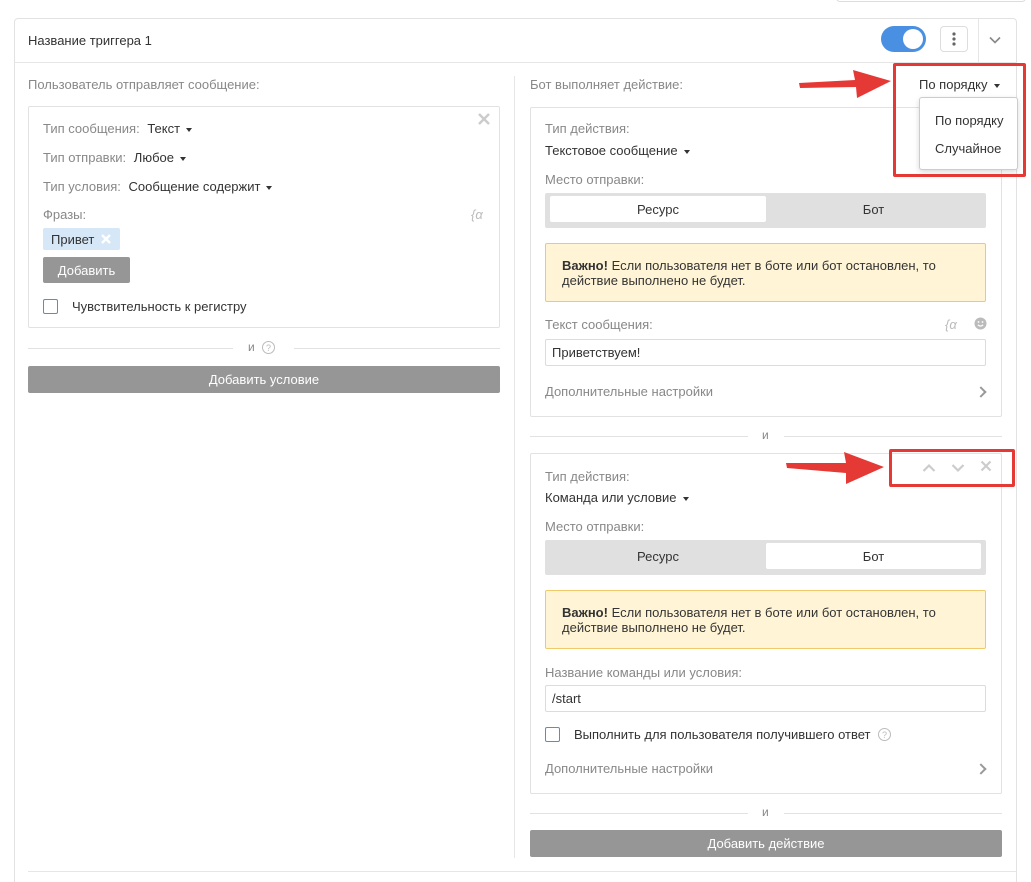  Describe the element at coordinates (159, 306) in the screenshot. I see `case-sensitive-label: Чувствительность к регистру` at that location.